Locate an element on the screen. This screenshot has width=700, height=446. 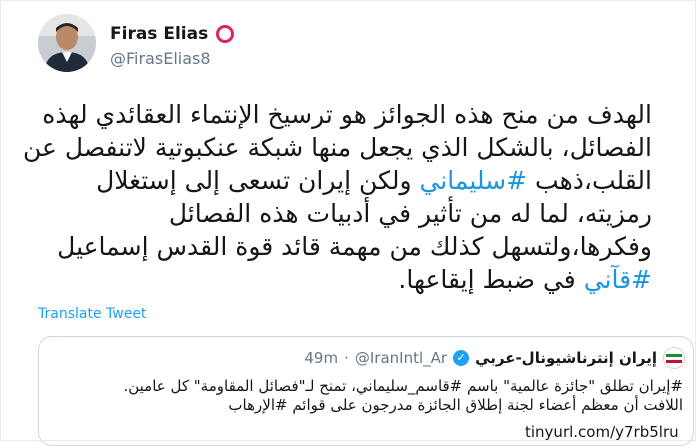
translate-tweet-link: Translate Tweet is located at coordinates (92, 314).